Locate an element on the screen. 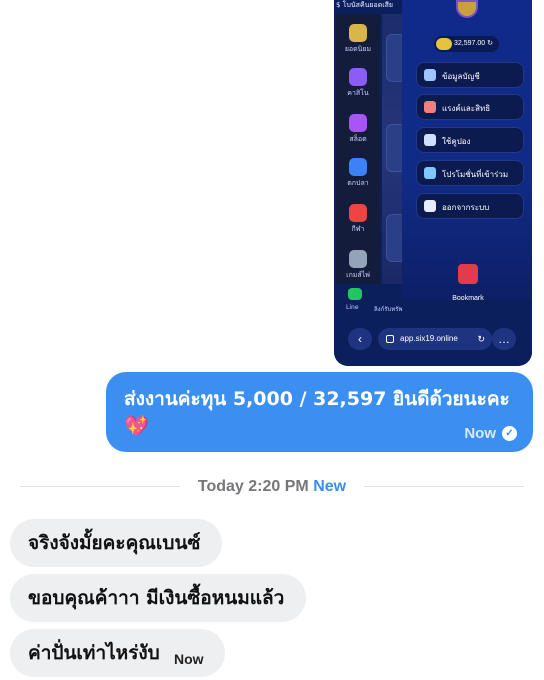 The width and height of the screenshot is (544, 680). menu-rank: แรงค์และสิทธิ is located at coordinates (470, 107).